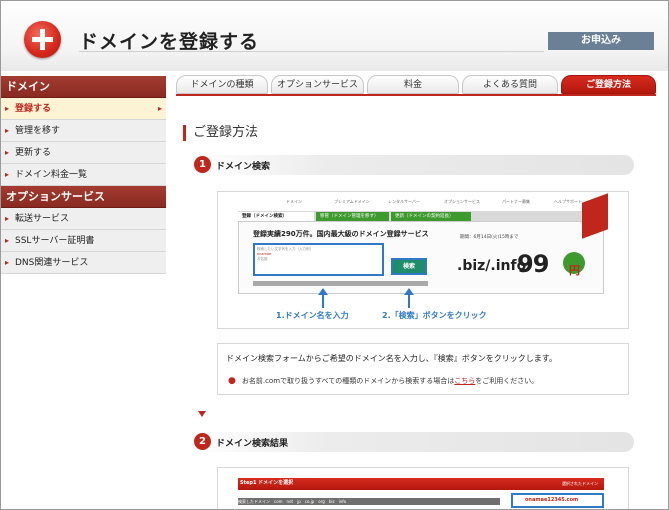 This screenshot has height=510, width=669. What do you see at coordinates (262, 259) in the screenshot?
I see `mock-input-line: お名前` at bounding box center [262, 259].